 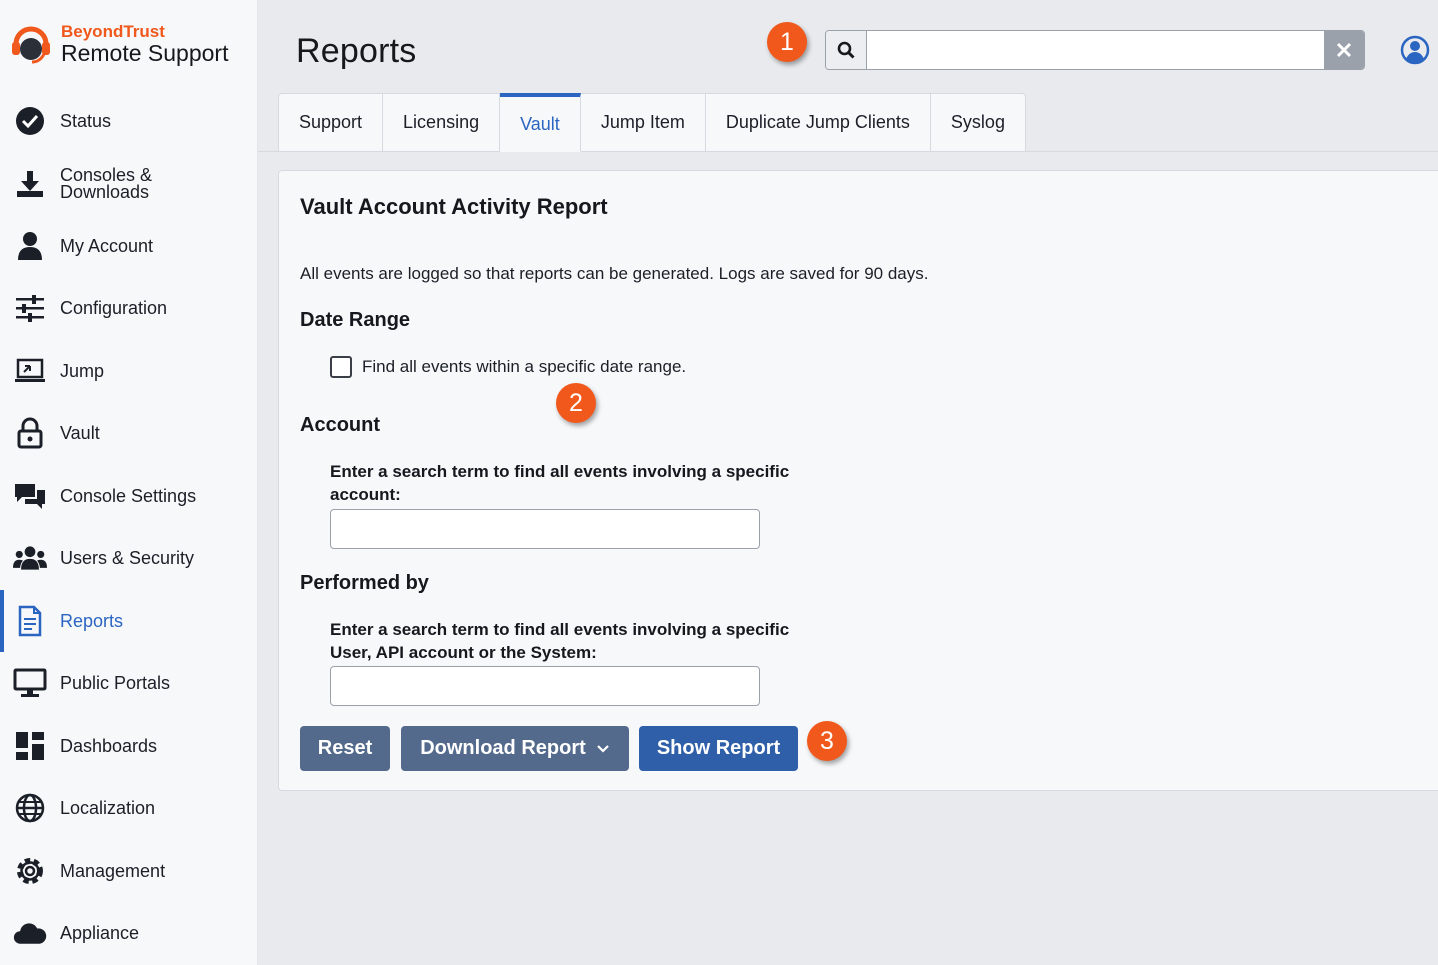 What do you see at coordinates (30, 246) in the screenshot?
I see `person-icon` at bounding box center [30, 246].